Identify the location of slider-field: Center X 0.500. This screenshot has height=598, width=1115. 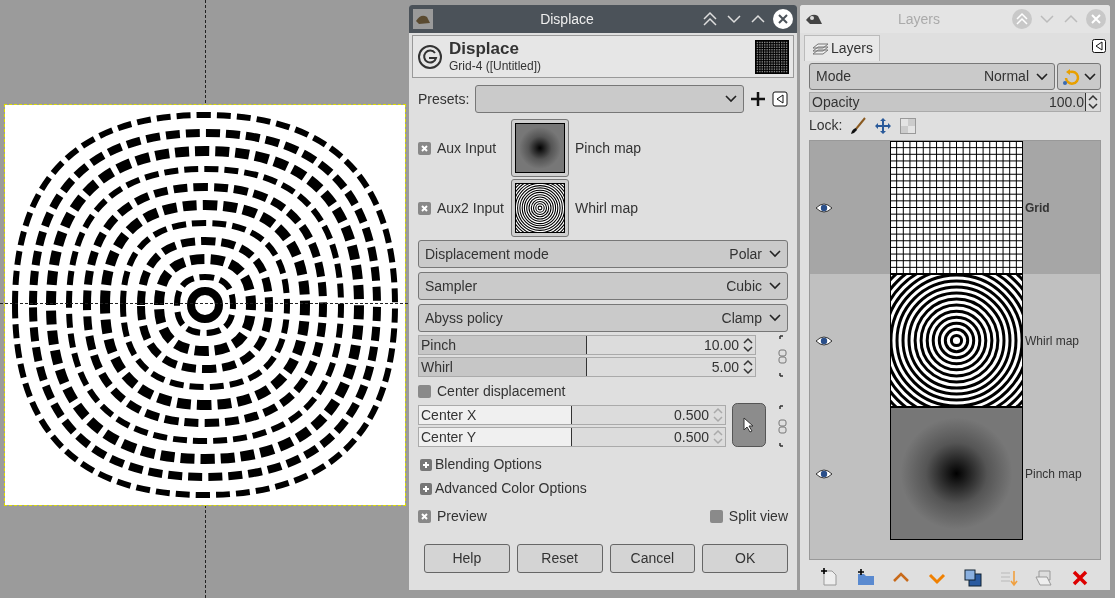
(572, 415).